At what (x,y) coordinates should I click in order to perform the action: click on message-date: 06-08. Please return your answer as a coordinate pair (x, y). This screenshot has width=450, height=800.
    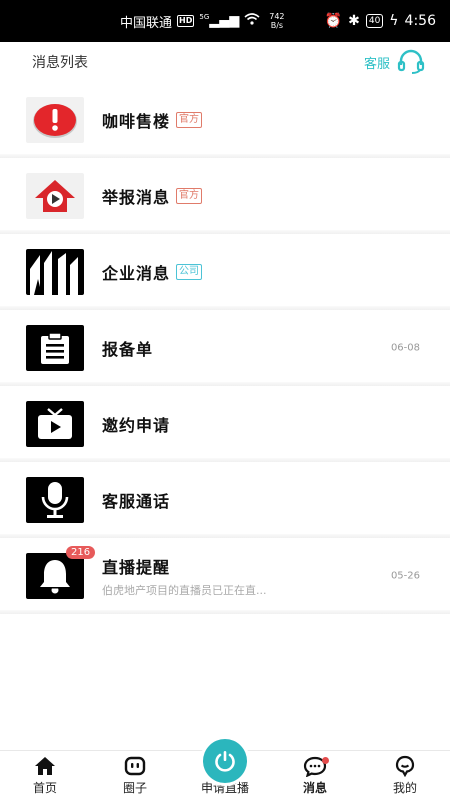
    Looking at the image, I should click on (405, 348).